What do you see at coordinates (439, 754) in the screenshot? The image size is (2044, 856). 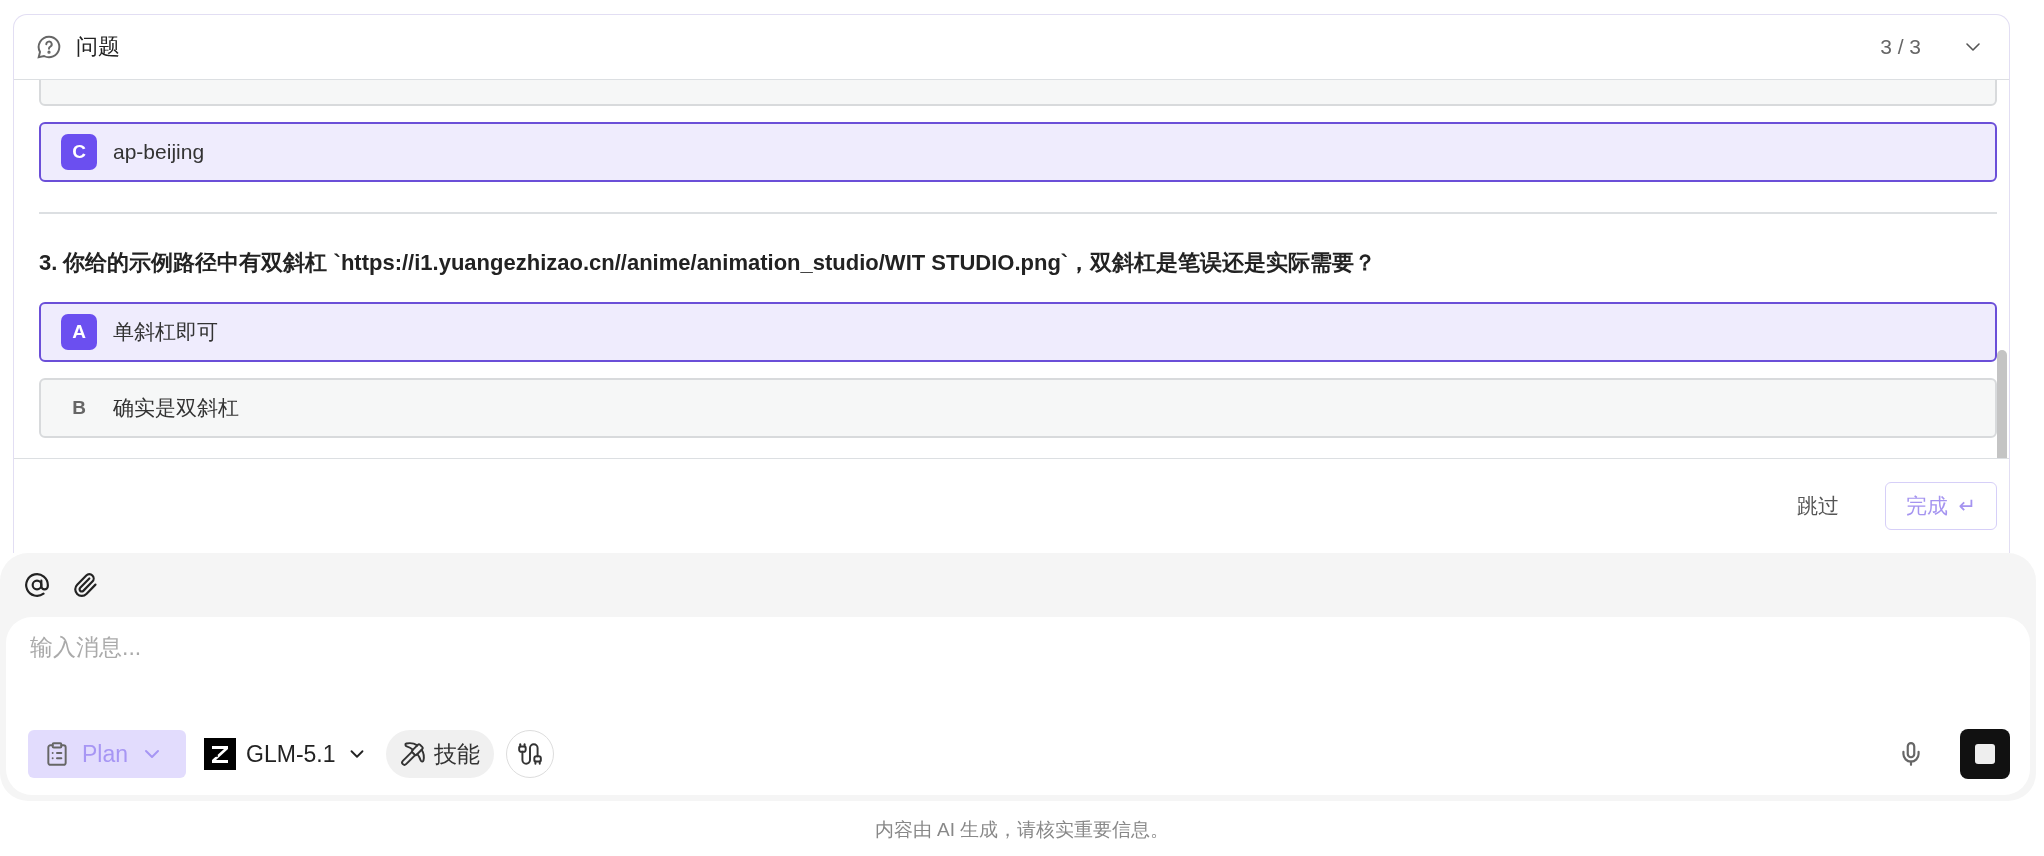 I see `skills-button: 技能` at bounding box center [439, 754].